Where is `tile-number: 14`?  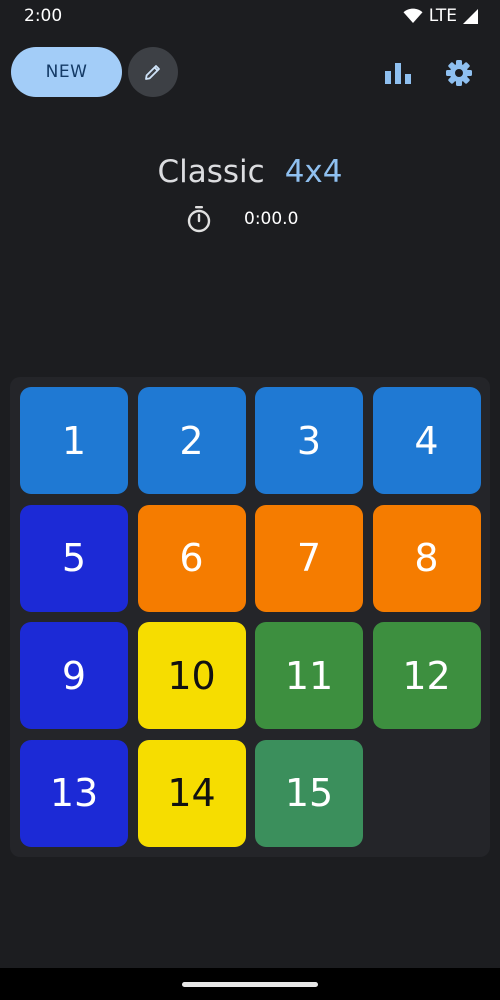
tile-number: 14 is located at coordinates (191, 793).